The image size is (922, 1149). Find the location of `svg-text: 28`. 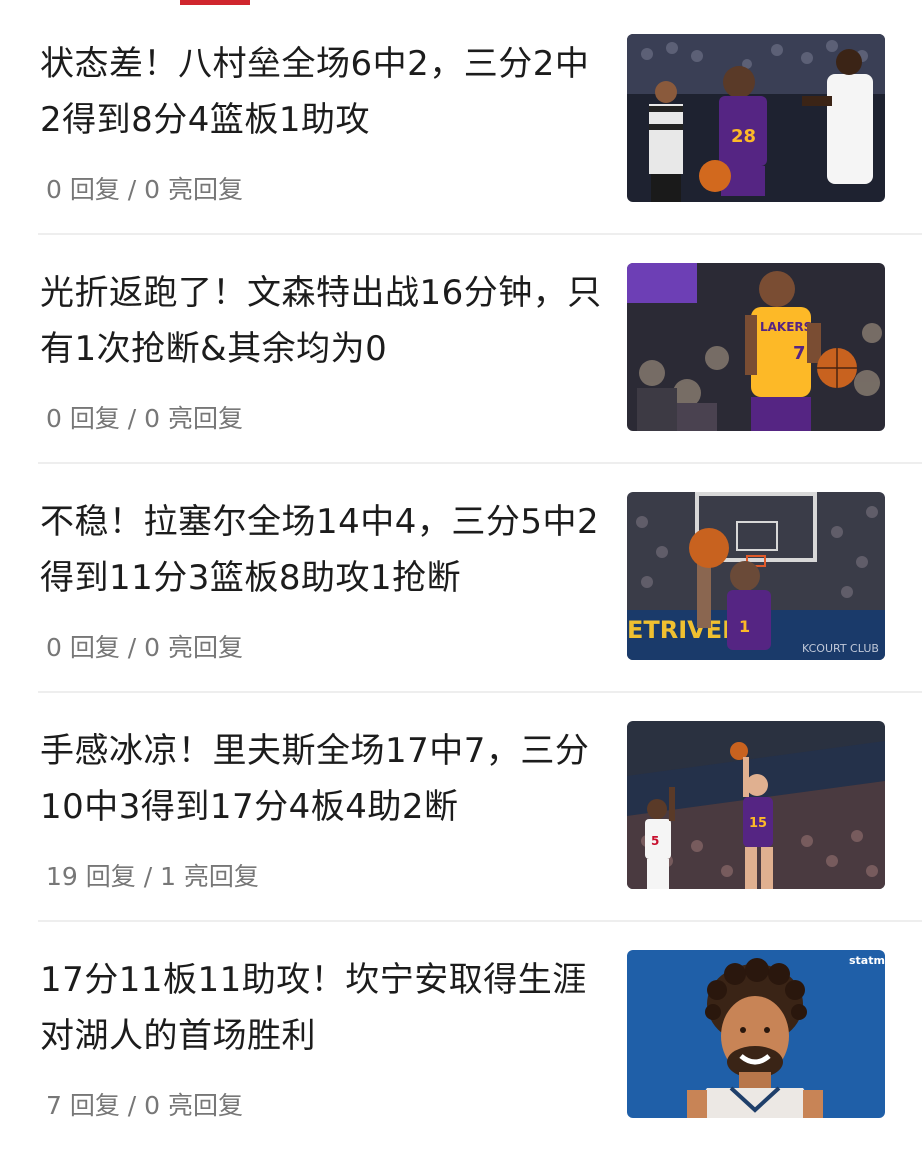

svg-text: 28 is located at coordinates (743, 136).